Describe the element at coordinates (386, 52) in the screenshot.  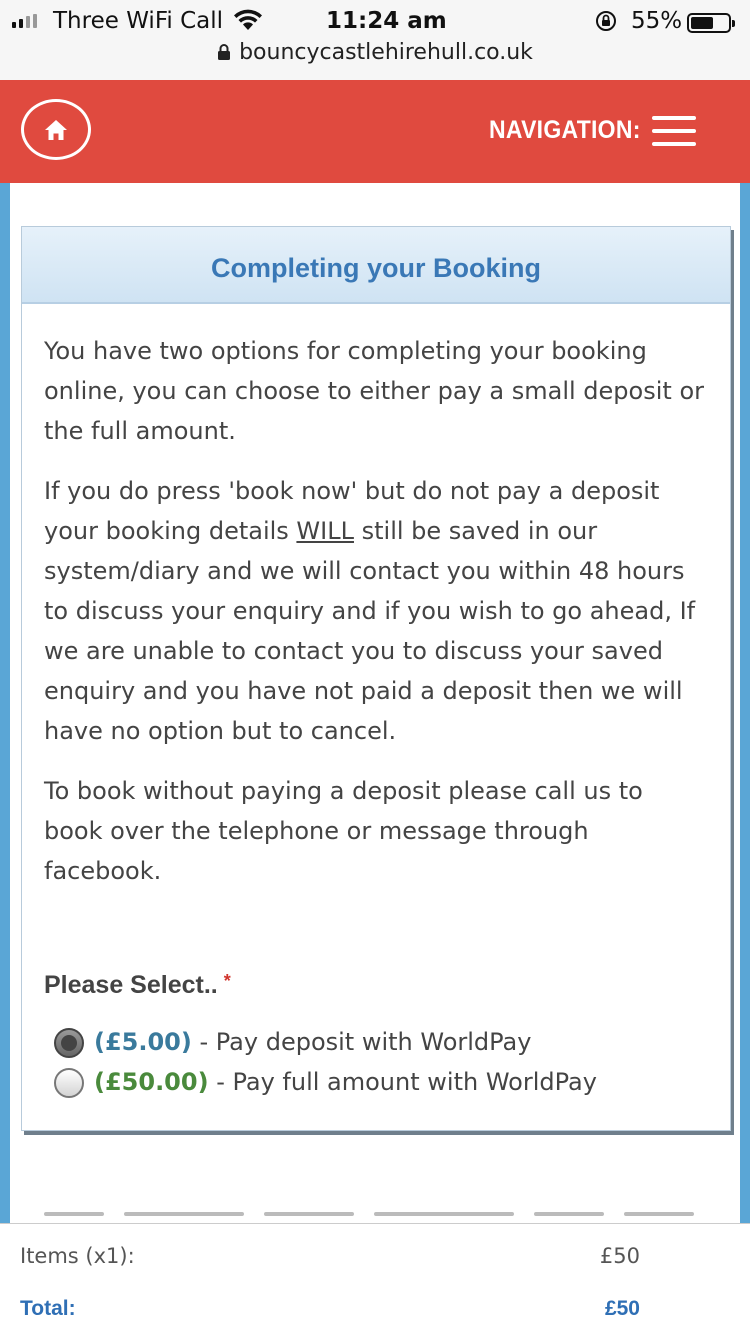
I see `url-text: bouncycastlehirehull.co.uk` at that location.